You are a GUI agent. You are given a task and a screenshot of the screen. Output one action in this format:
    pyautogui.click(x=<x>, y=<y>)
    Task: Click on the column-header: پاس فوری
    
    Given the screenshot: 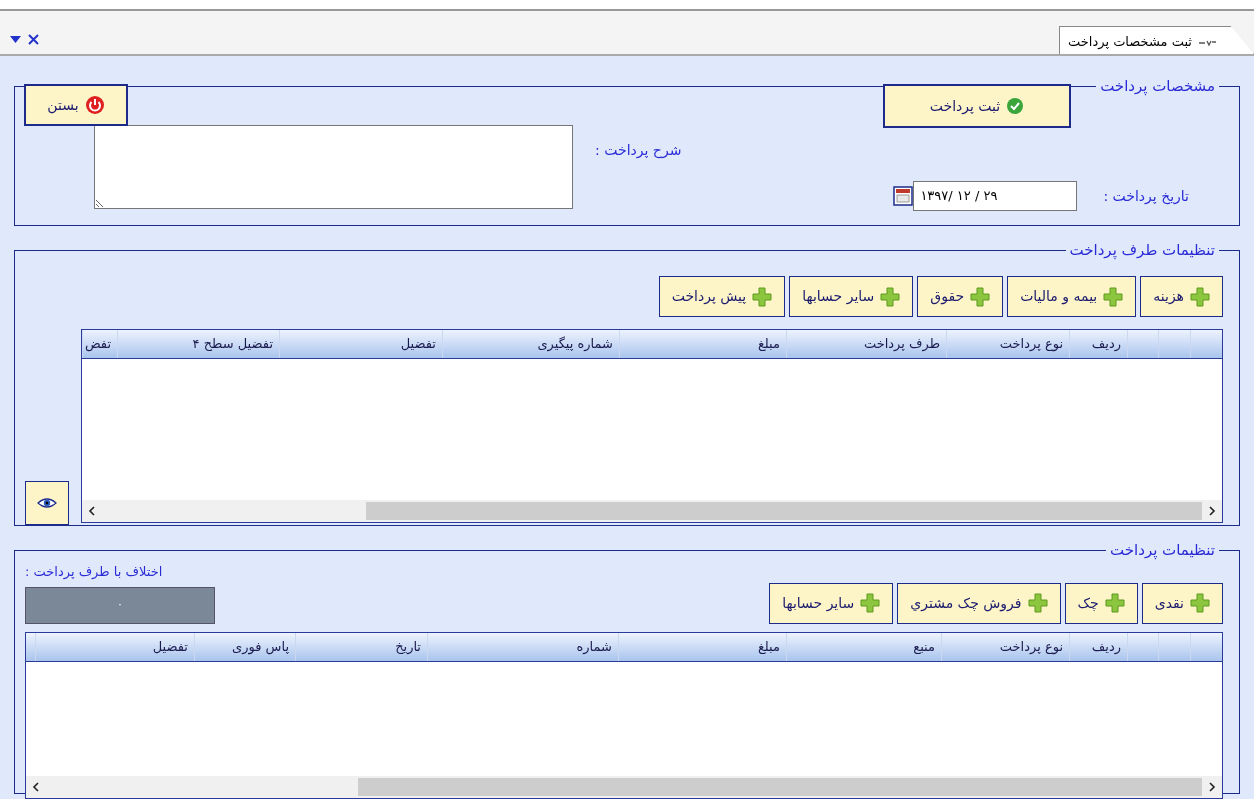 What is the action you would take?
    pyautogui.click(x=244, y=646)
    